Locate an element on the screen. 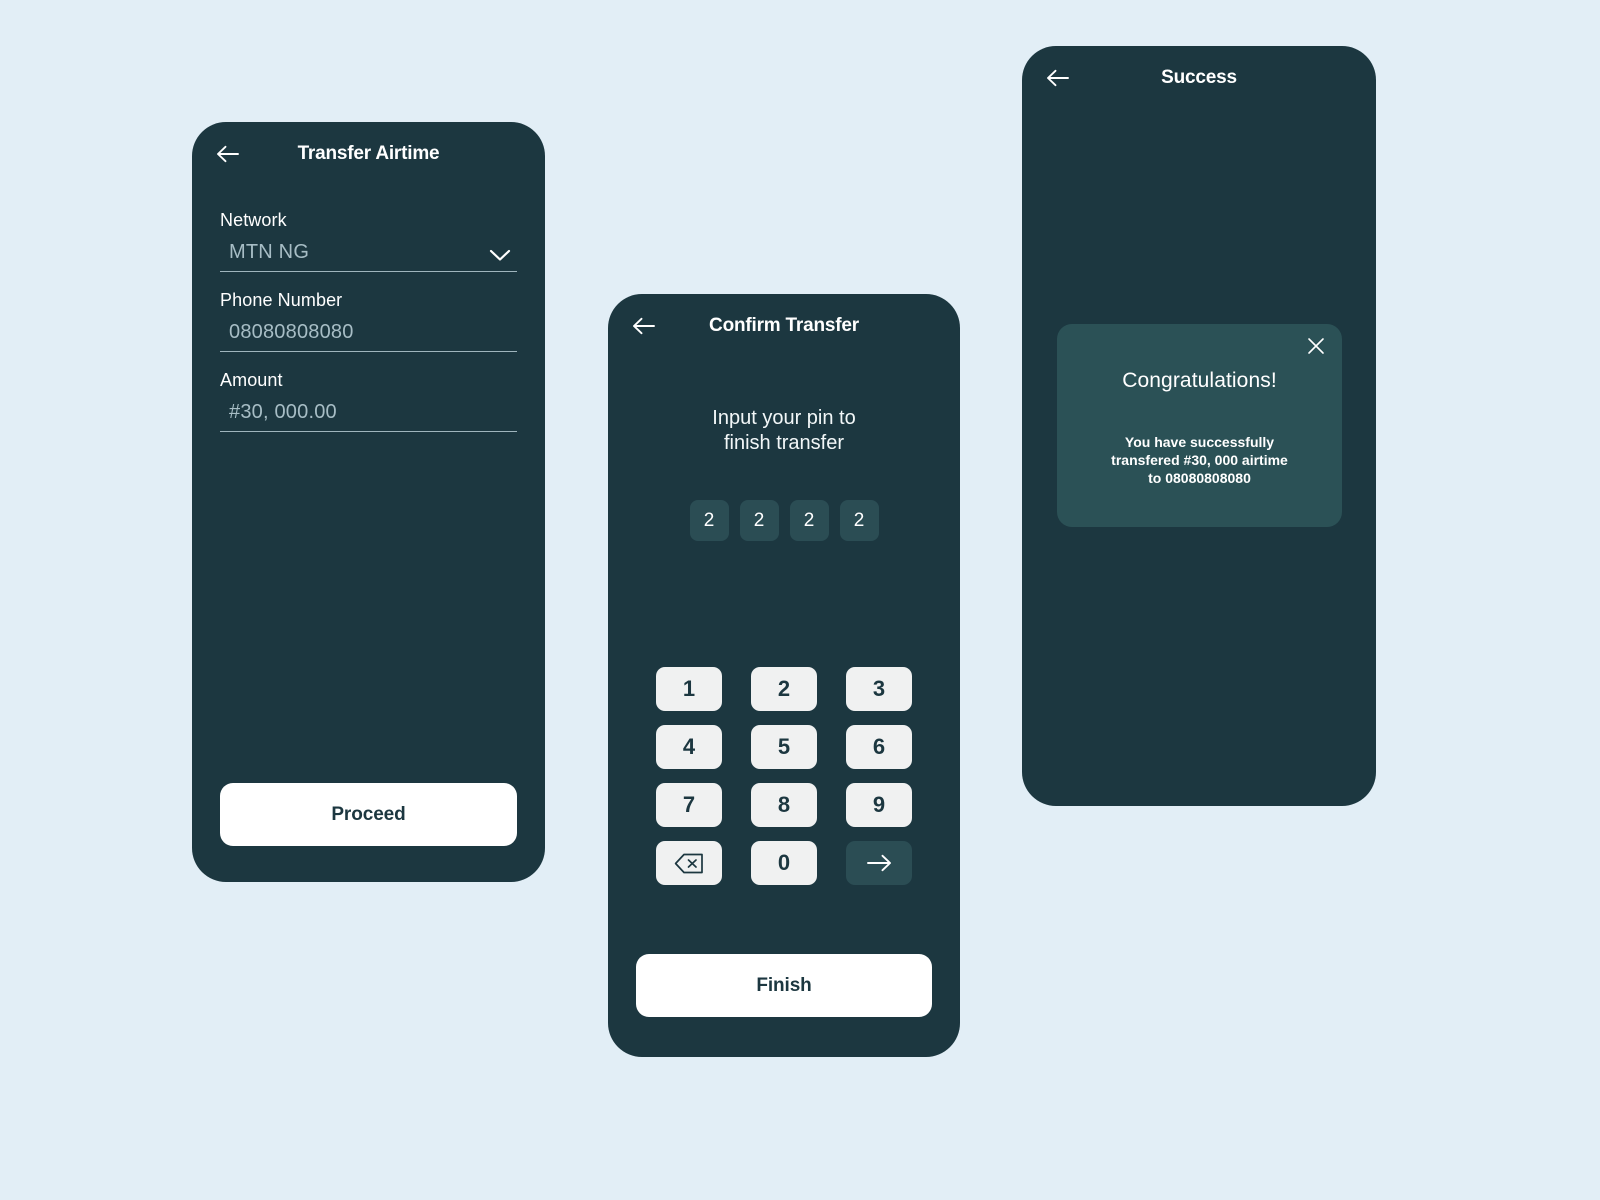 The height and width of the screenshot is (1200, 1600). network-select: MTN NG is located at coordinates (368, 256).